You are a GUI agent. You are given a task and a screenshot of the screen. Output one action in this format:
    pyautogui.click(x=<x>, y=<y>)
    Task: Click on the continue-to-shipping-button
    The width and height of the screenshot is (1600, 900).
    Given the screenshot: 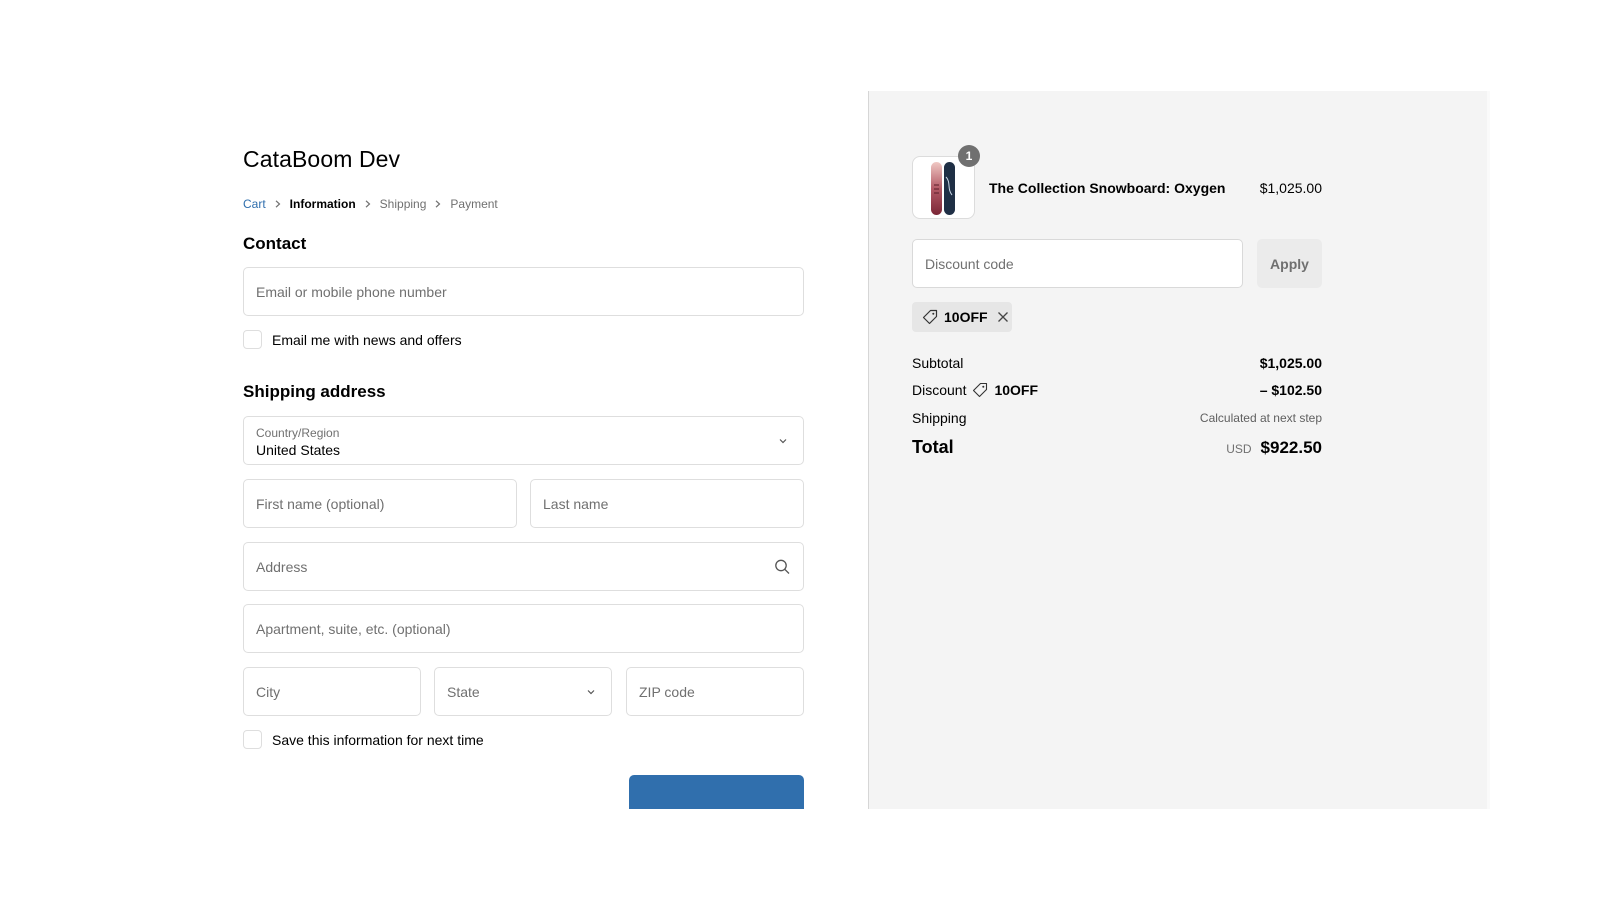 What is the action you would take?
    pyautogui.click(x=716, y=792)
    